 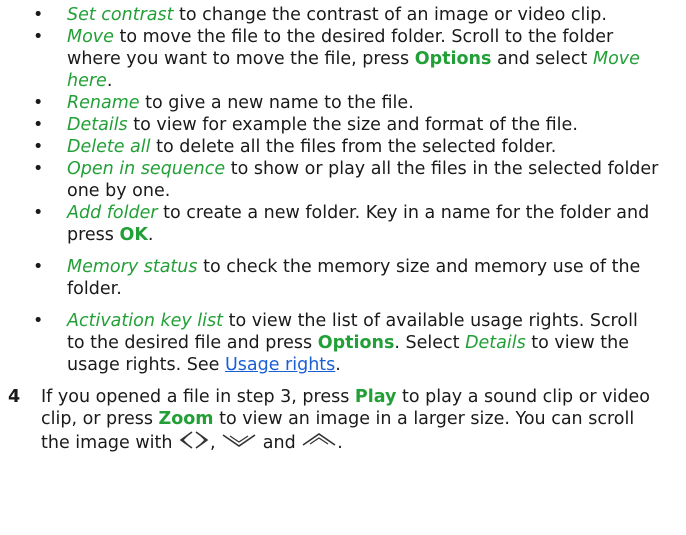 I want to click on option-name: Memory status, so click(x=132, y=267).